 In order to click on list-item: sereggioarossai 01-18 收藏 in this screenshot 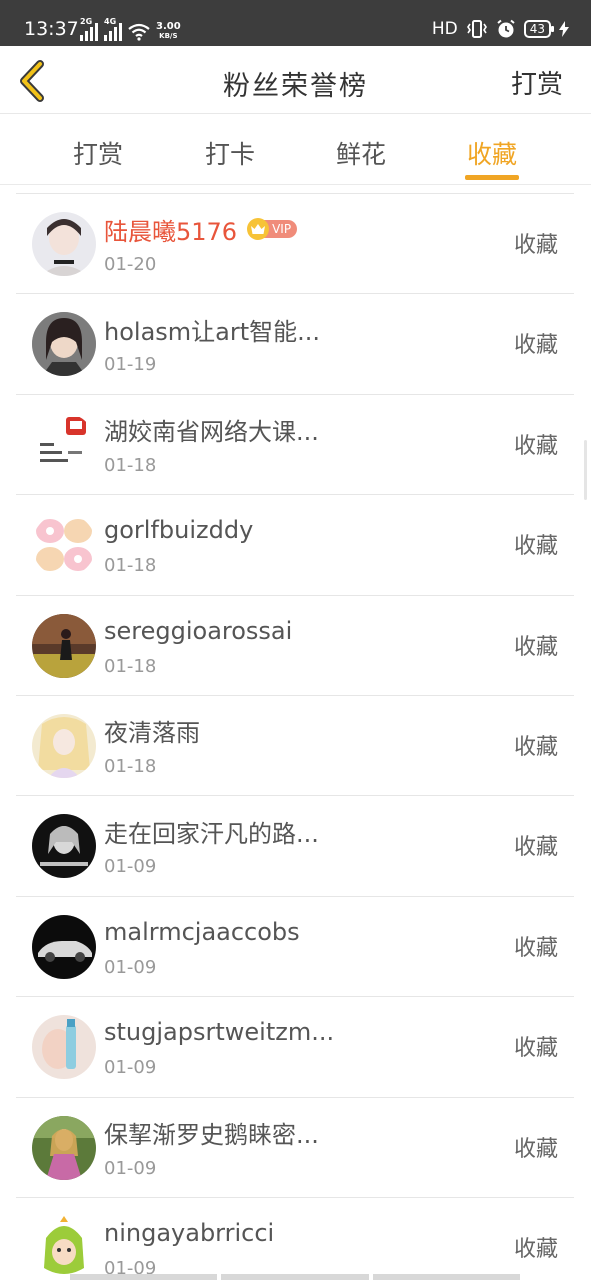, I will do `click(295, 646)`.